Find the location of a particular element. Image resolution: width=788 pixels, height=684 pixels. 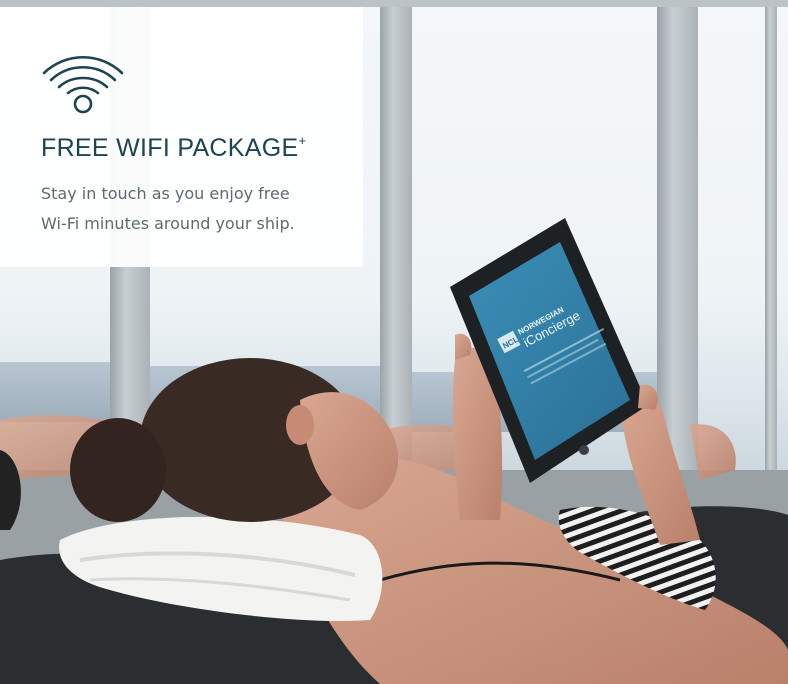

person-ear is located at coordinates (300, 425).